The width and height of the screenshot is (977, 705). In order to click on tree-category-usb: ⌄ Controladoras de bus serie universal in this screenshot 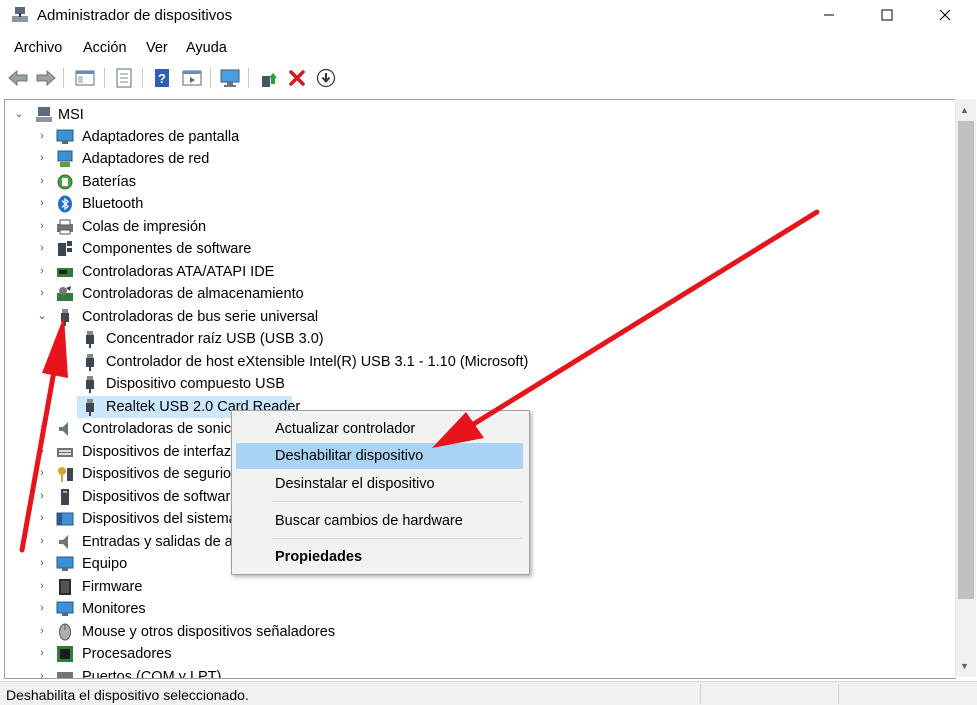, I will do `click(475, 317)`.